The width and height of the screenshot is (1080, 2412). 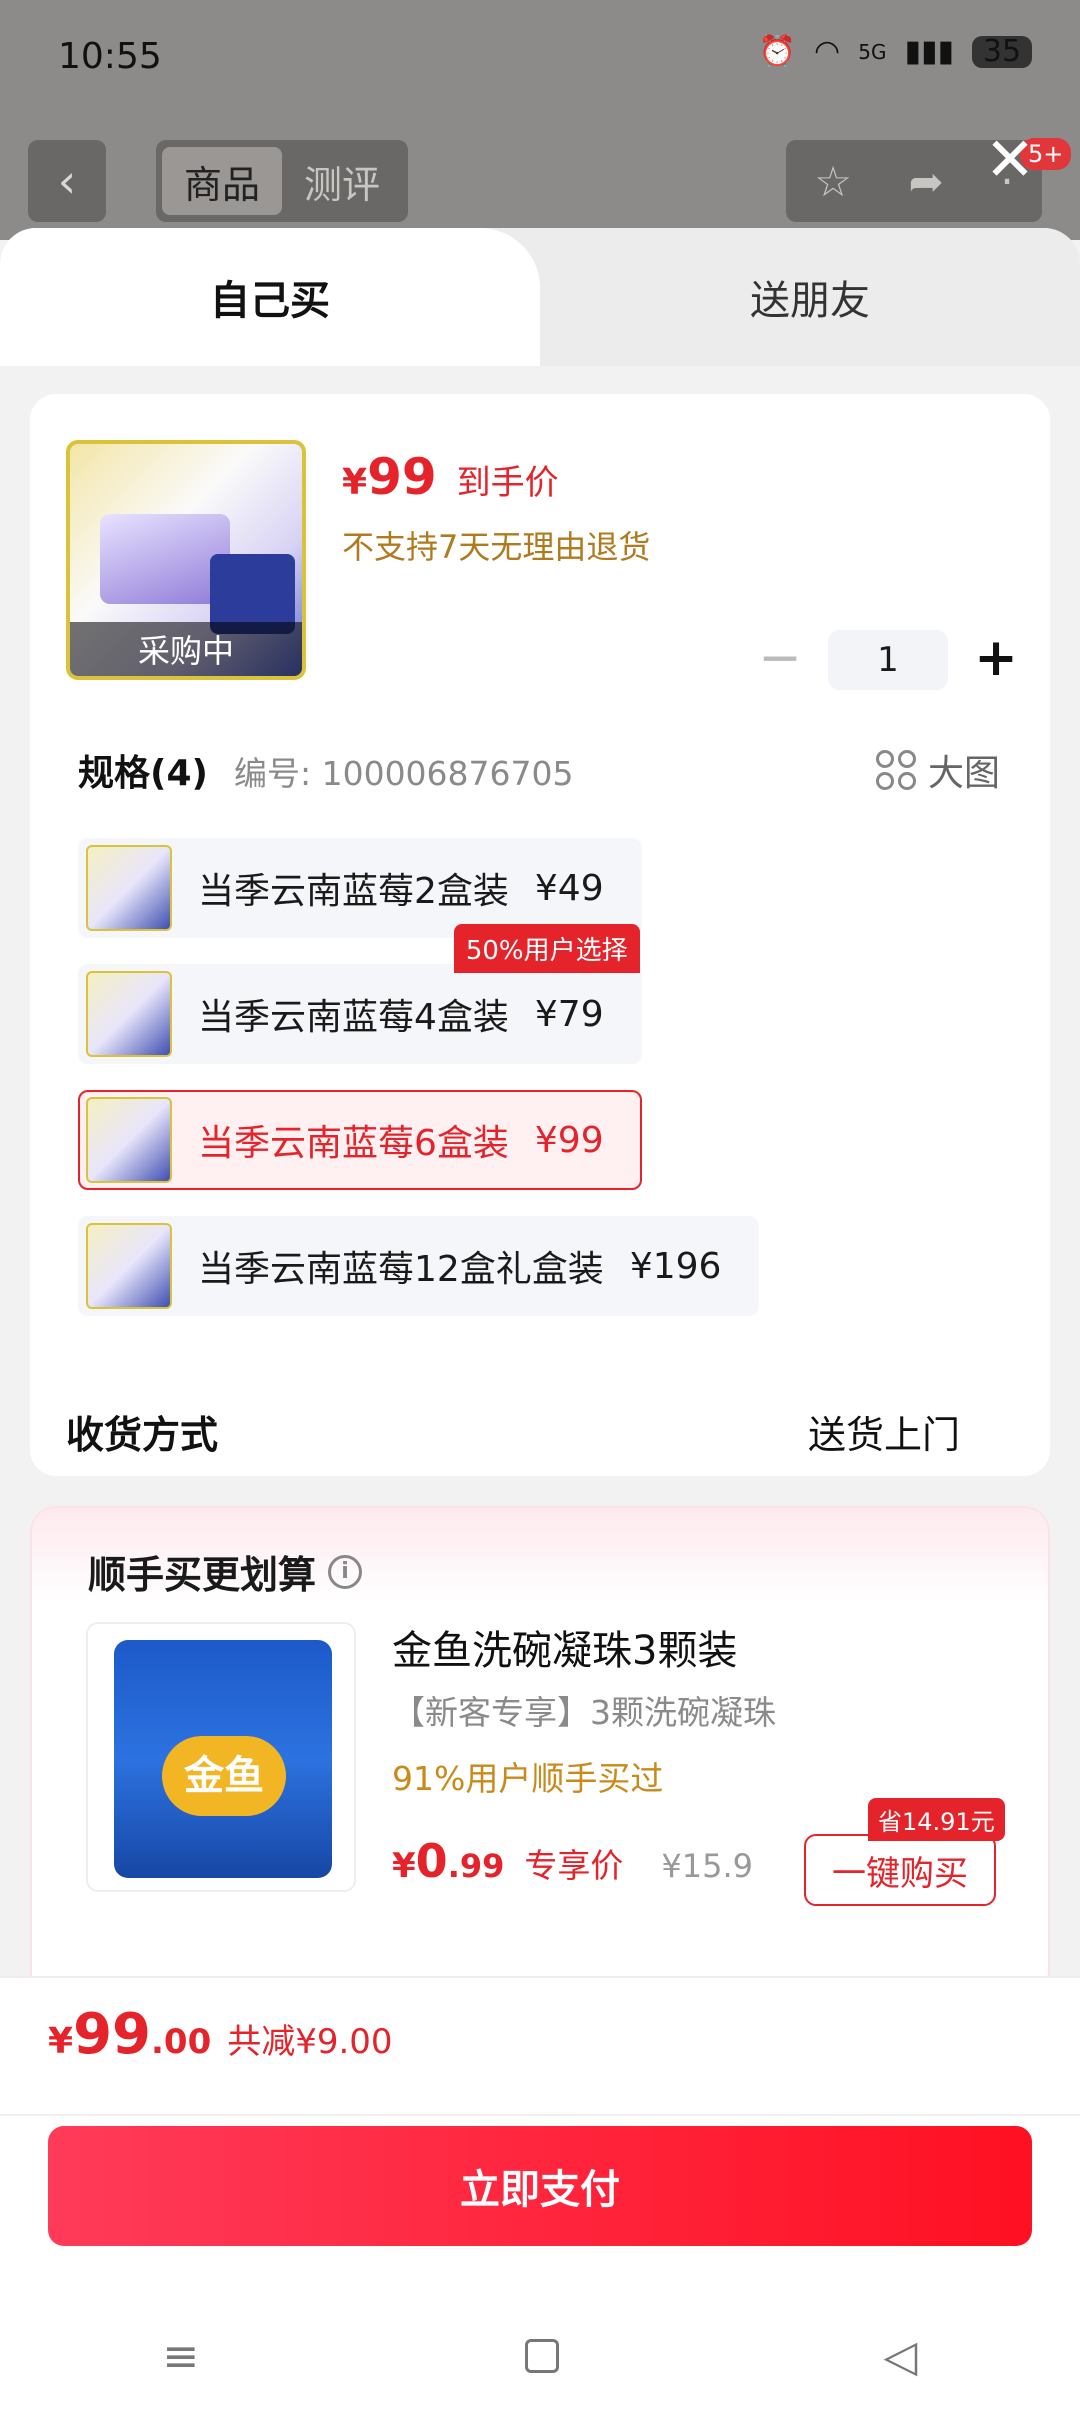 I want to click on quantity-value: 1, so click(x=888, y=660).